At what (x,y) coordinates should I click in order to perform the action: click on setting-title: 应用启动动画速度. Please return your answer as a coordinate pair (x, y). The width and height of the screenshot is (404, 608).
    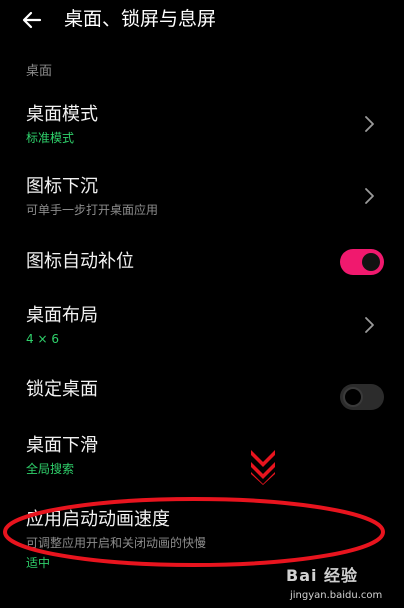
    Looking at the image, I should click on (98, 519).